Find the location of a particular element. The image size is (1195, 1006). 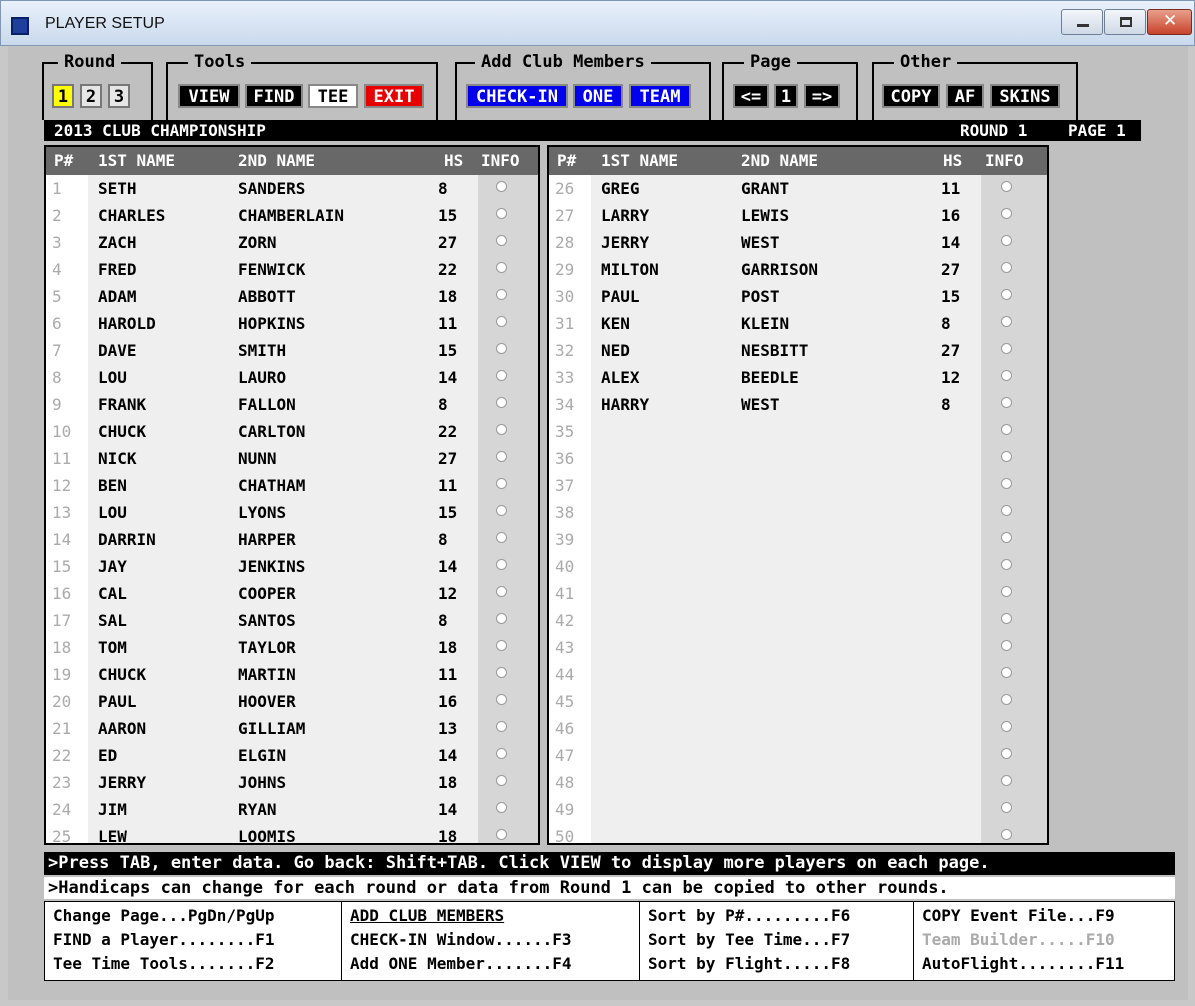

player-number: 41 is located at coordinates (564, 593).